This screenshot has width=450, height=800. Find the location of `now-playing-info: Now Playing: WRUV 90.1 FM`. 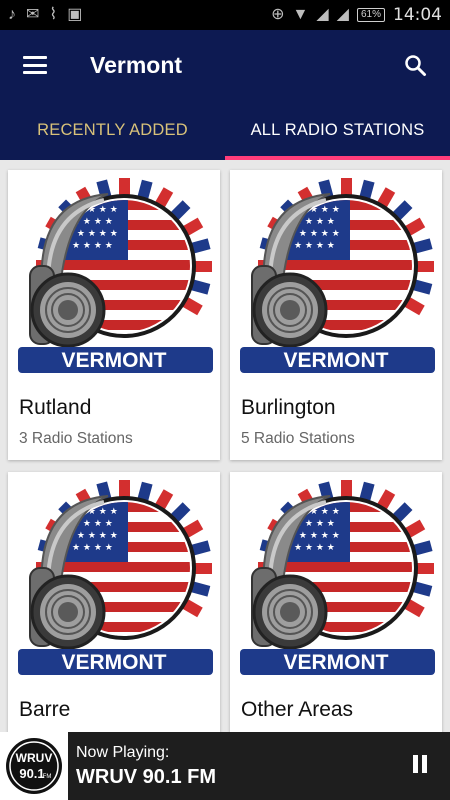

now-playing-info: Now Playing: WRUV 90.1 FM is located at coordinates (146, 766).